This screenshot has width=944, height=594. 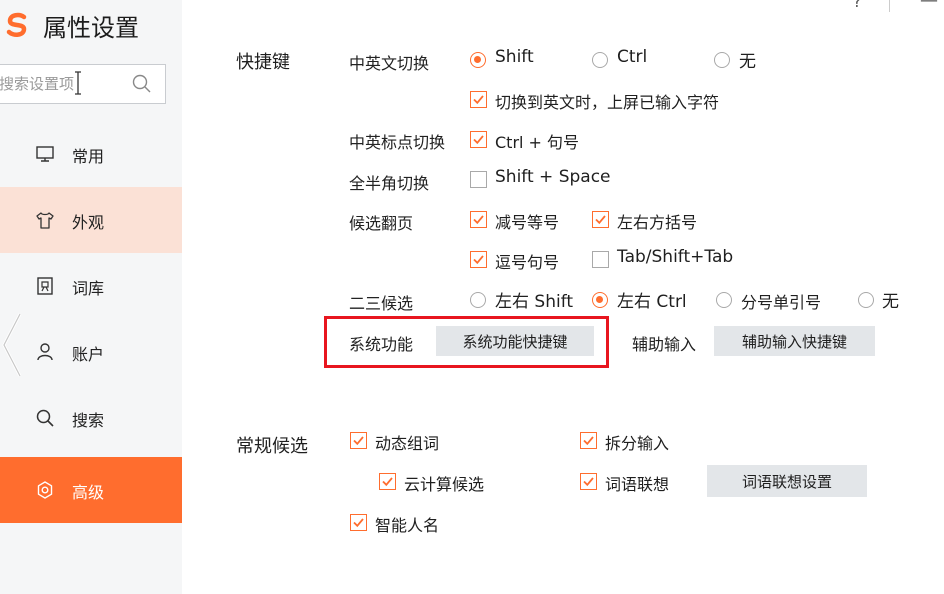 What do you see at coordinates (677, 258) in the screenshot?
I see `checkbox-tab-shift-tab: Tab/Shift+Tab` at bounding box center [677, 258].